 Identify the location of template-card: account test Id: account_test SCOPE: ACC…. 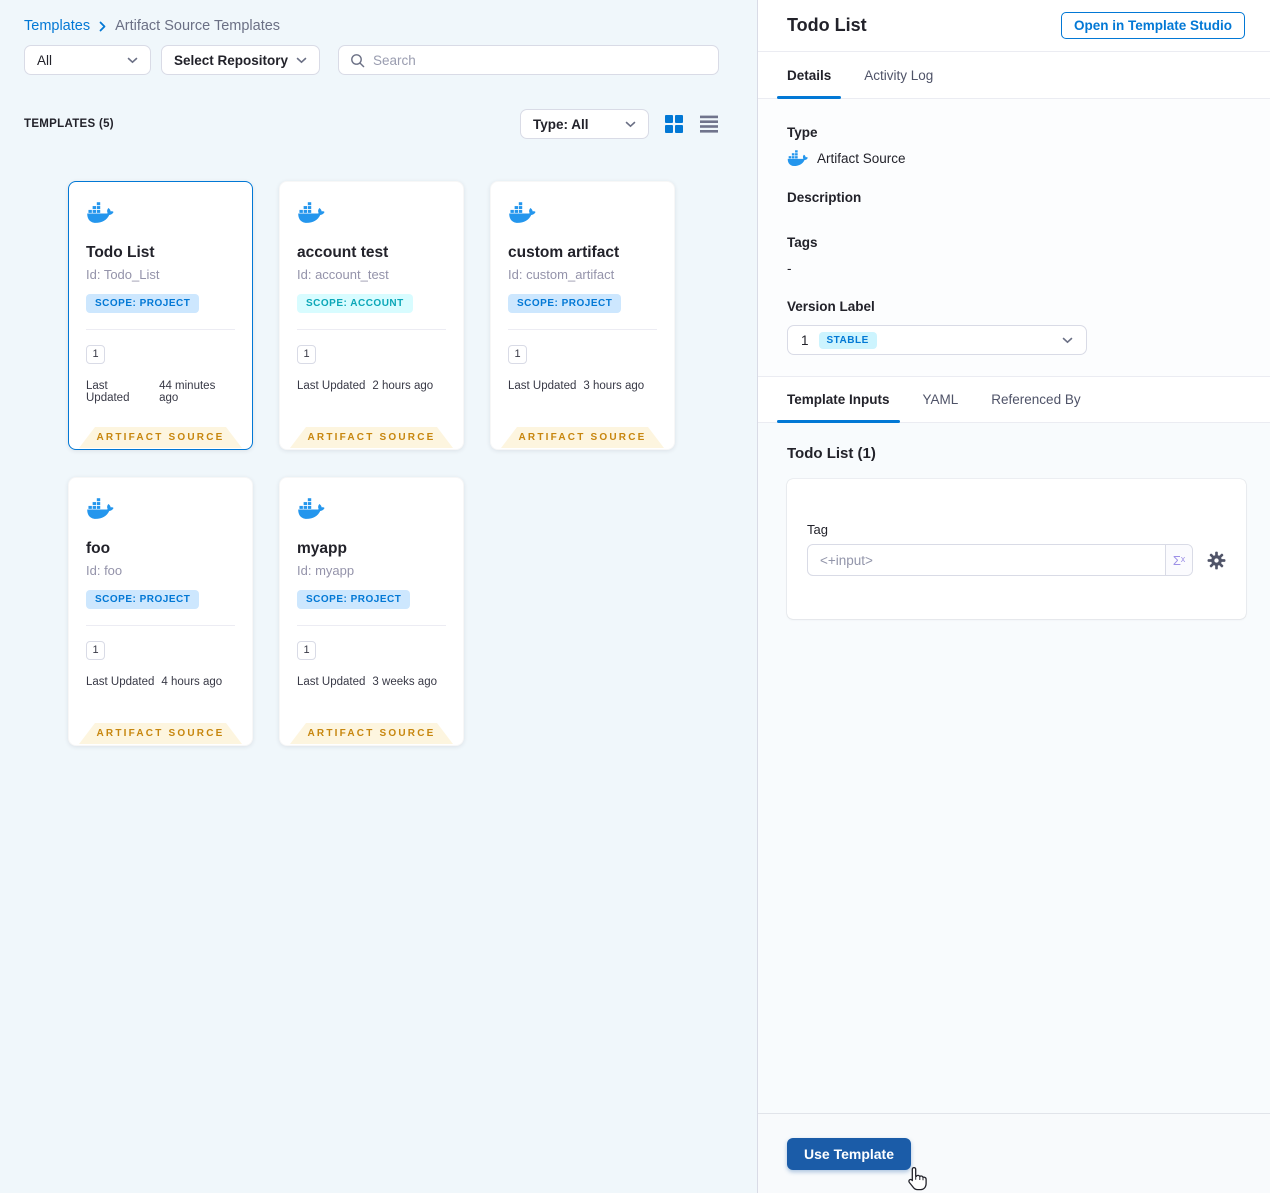
(371, 315).